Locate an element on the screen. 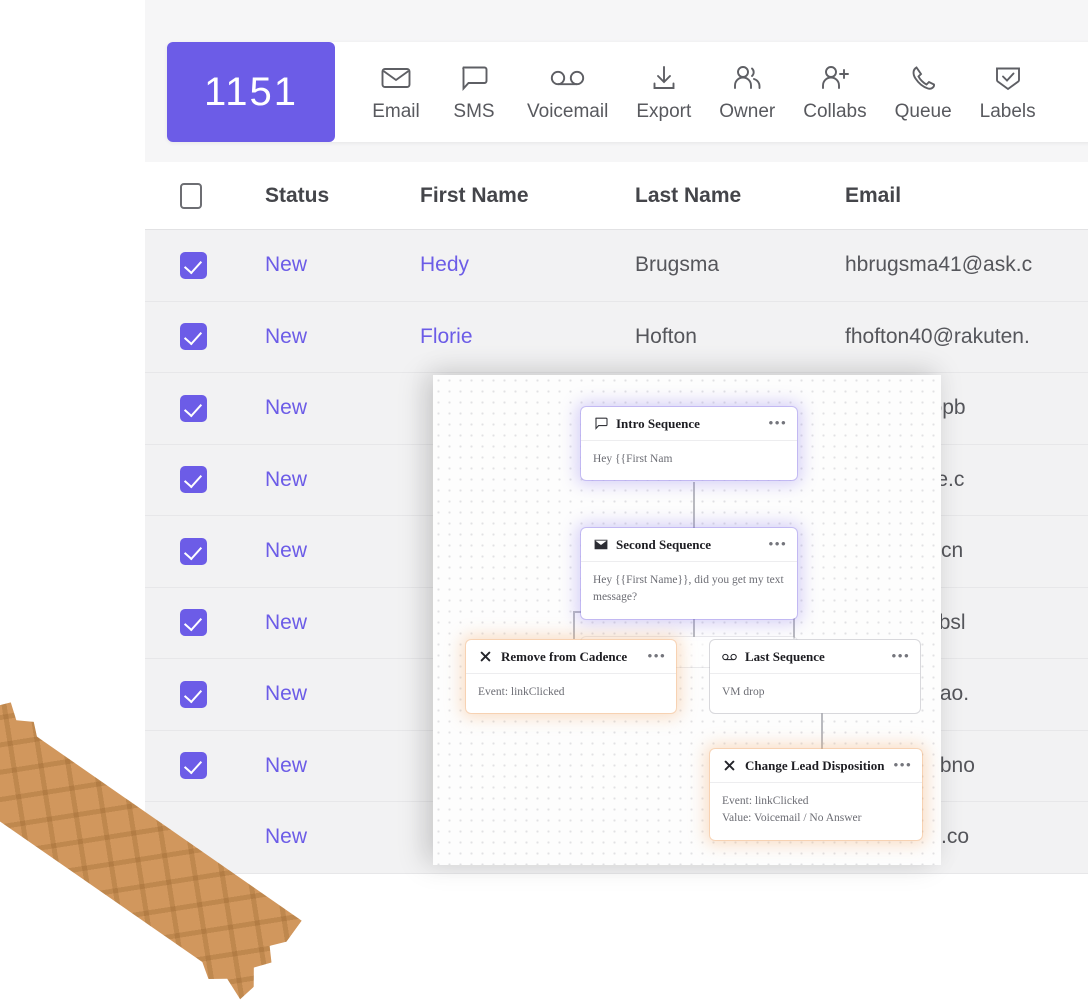 The height and width of the screenshot is (1008, 1088). flow-node-body: Hey {{First Nam is located at coordinates (633, 459).